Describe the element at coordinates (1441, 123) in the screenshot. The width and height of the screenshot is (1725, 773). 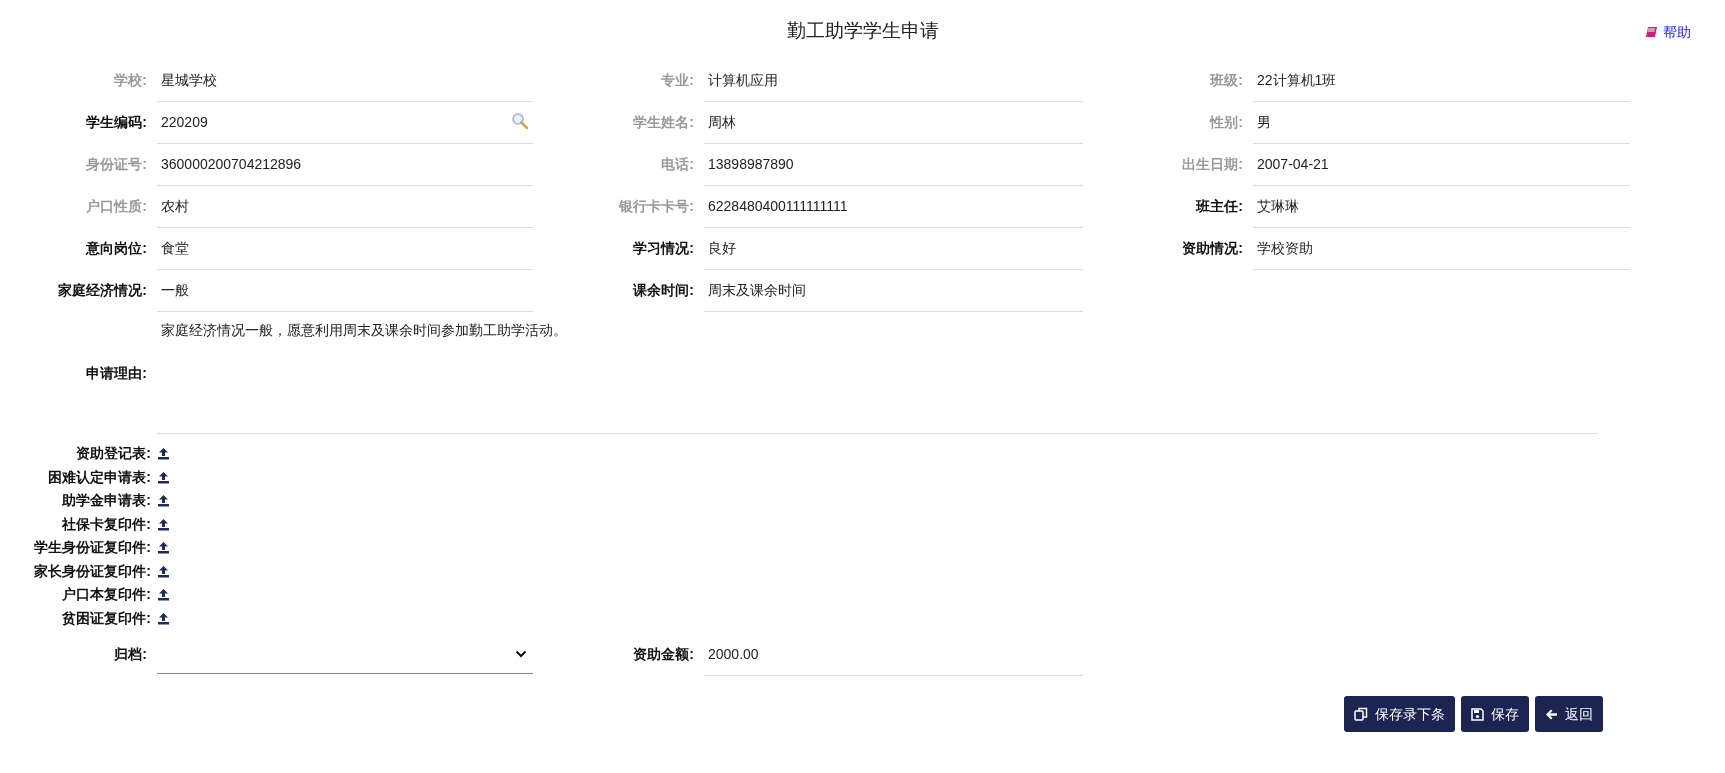
I see `text-field: 男` at that location.